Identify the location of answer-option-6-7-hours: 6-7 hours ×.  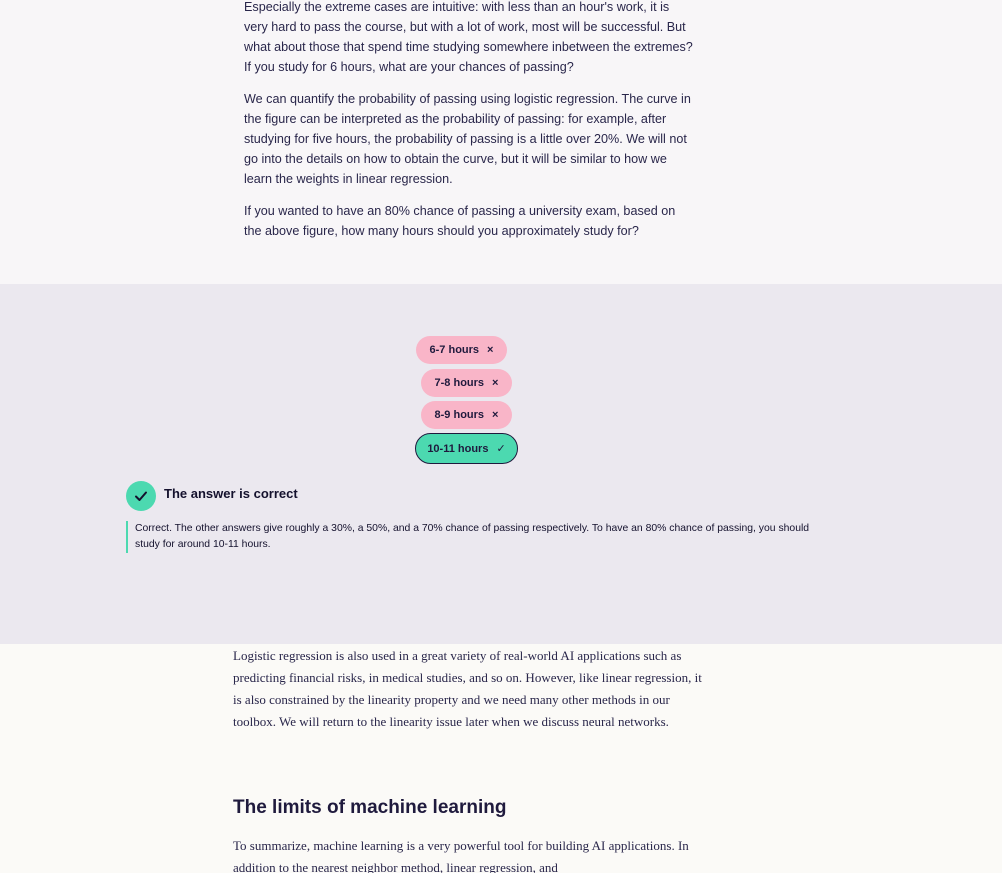
(461, 350).